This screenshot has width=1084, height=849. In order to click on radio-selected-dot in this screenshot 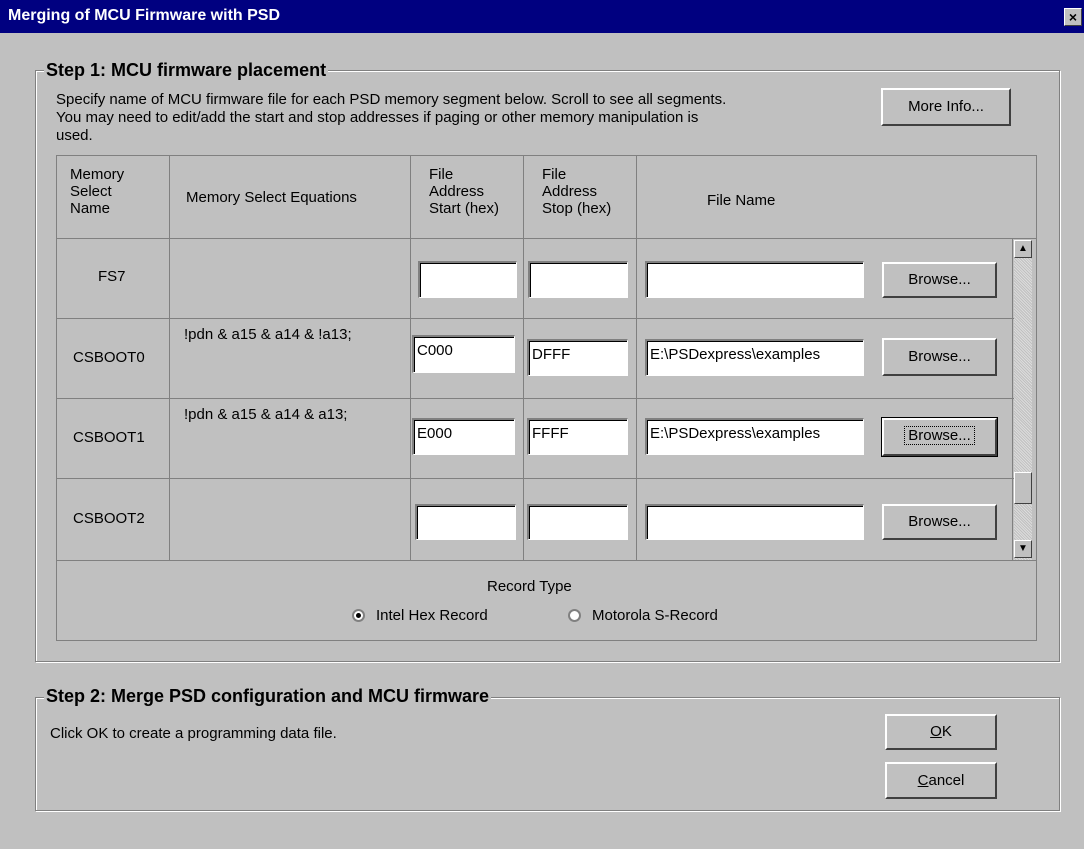, I will do `click(358, 615)`.